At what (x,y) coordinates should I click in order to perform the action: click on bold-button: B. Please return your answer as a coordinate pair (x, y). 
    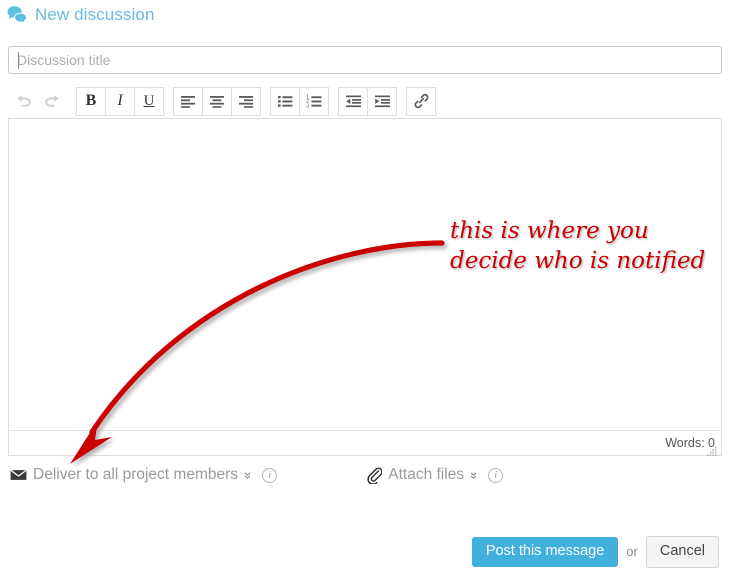
    Looking at the image, I should click on (91, 101).